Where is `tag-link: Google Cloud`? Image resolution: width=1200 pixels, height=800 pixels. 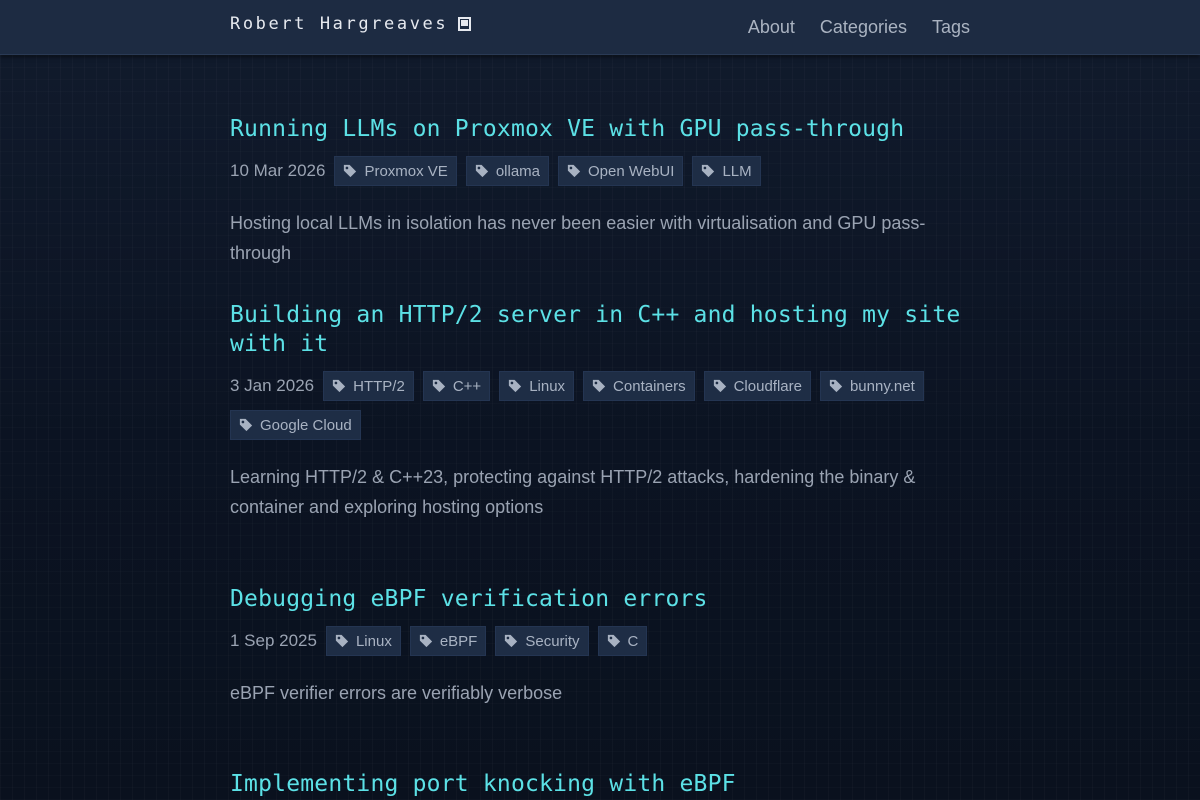
tag-link: Google Cloud is located at coordinates (295, 425).